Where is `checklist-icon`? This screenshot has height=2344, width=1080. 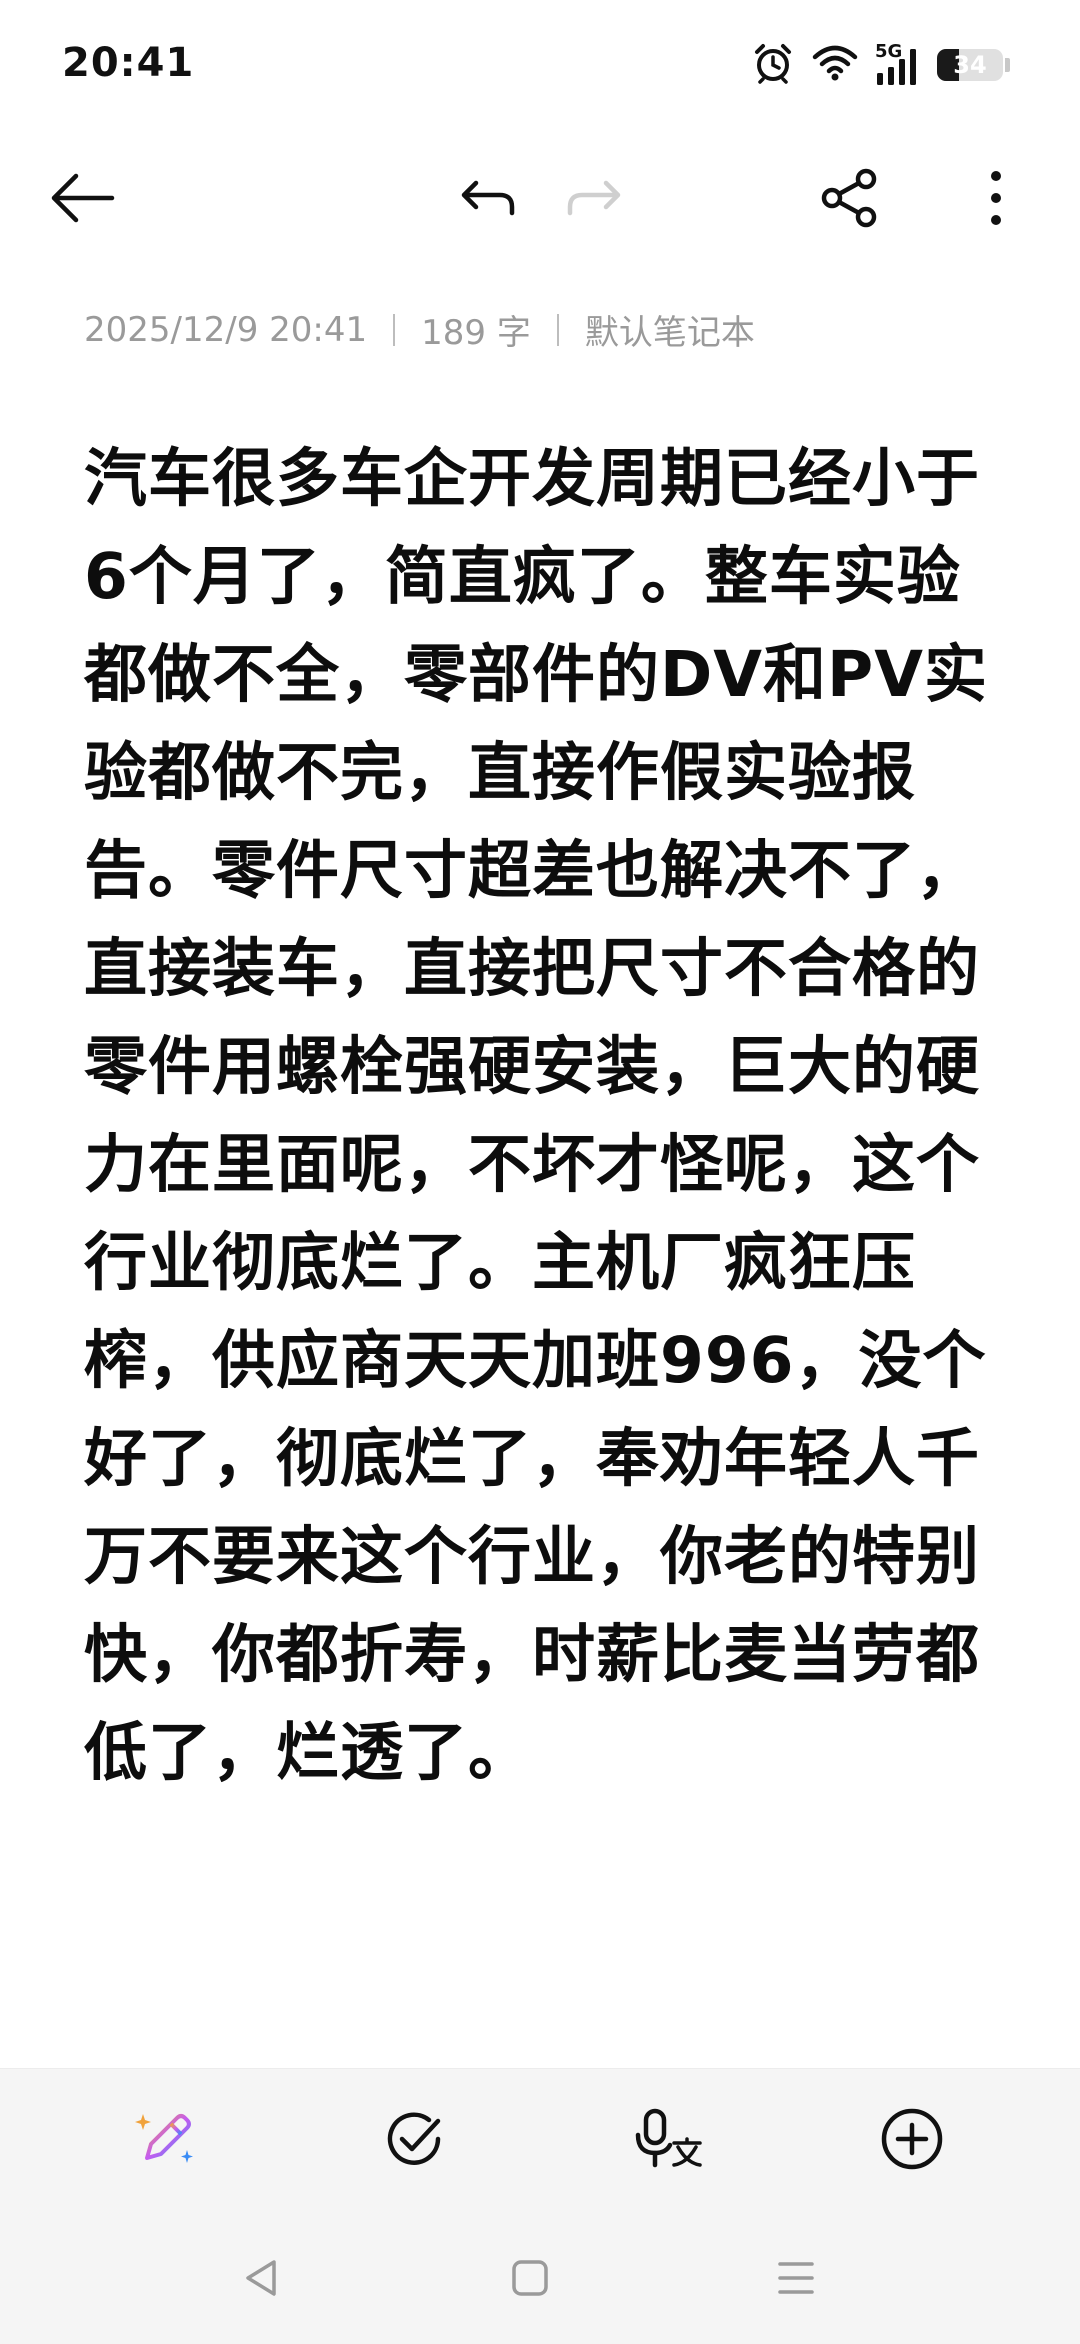
checklist-icon is located at coordinates (414, 2141).